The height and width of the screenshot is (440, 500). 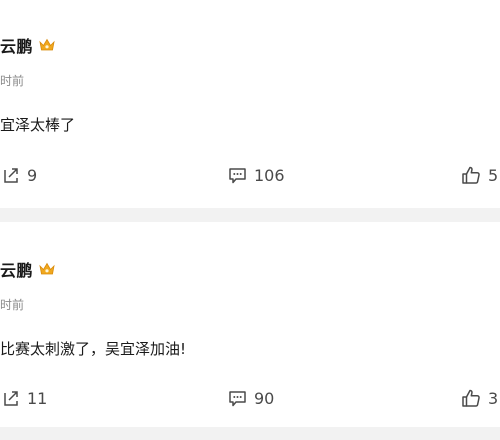 What do you see at coordinates (32, 175) in the screenshot?
I see `share-count: 9` at bounding box center [32, 175].